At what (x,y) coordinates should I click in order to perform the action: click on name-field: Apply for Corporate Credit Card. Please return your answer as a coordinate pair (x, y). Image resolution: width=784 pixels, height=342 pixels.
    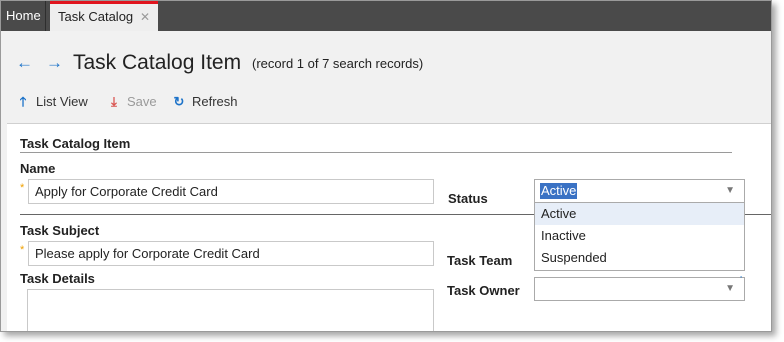
    Looking at the image, I should click on (231, 191).